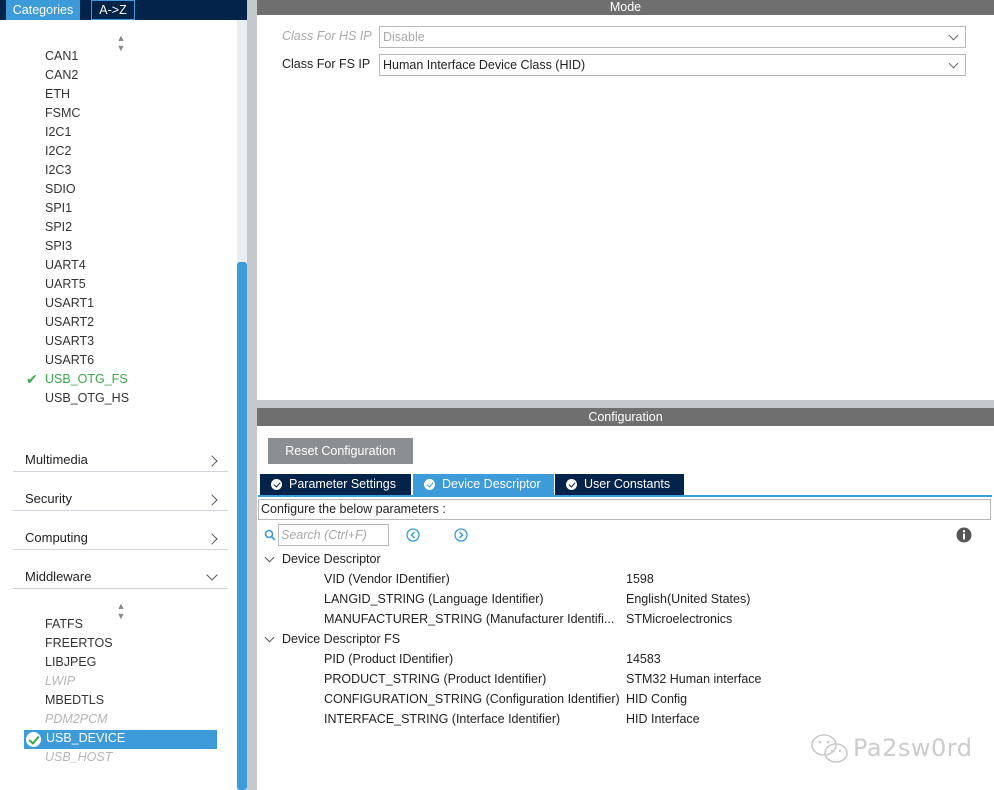  I want to click on tab-a-to-z: A->Z, so click(113, 10).